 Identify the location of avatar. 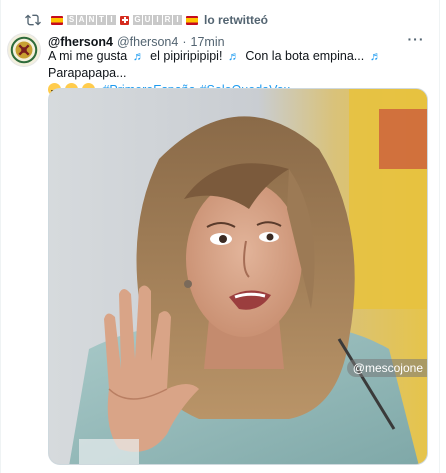
(24, 50).